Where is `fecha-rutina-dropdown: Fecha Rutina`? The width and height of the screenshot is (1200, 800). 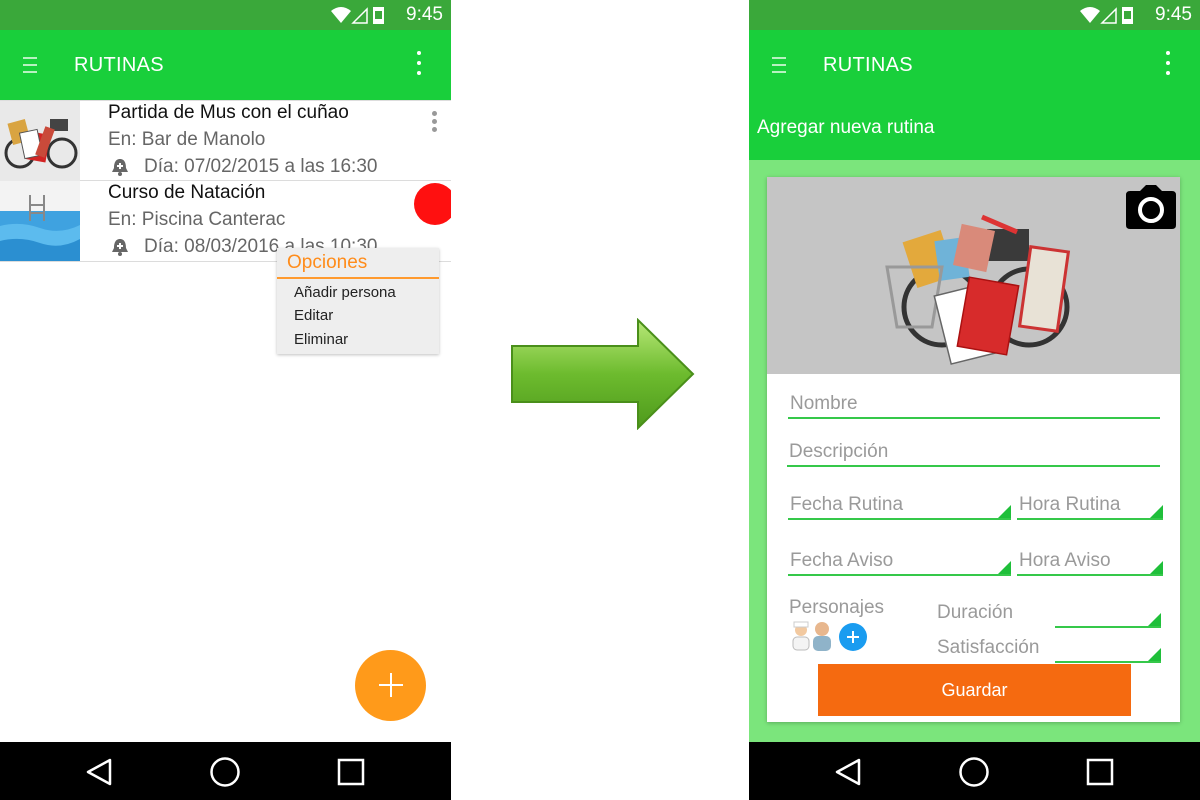 fecha-rutina-dropdown: Fecha Rutina is located at coordinates (899, 500).